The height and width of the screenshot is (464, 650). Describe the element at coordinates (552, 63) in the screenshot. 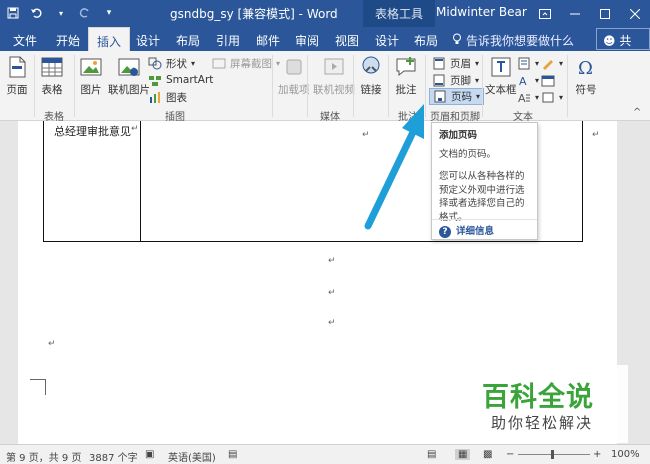

I see `signature-line-button: ▾` at that location.